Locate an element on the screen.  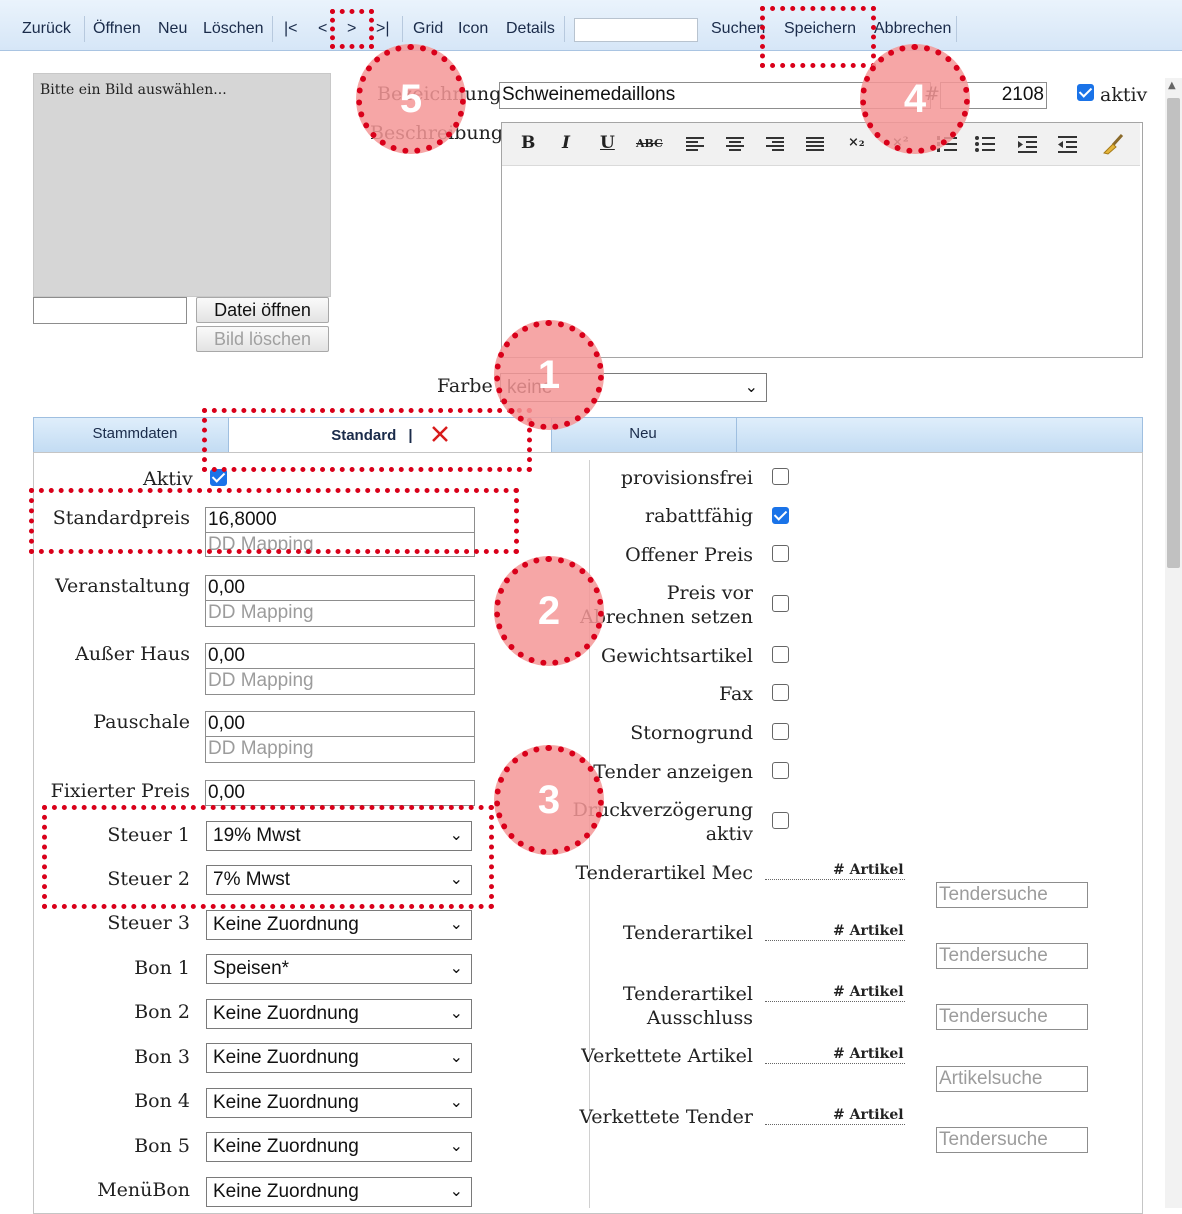
open-file-button: Datei öffnen is located at coordinates (262, 310).